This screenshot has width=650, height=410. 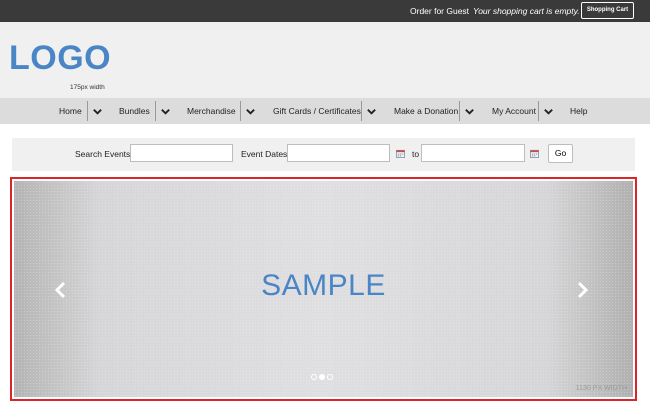 What do you see at coordinates (582, 290) in the screenshot?
I see `chevron-right-icon` at bounding box center [582, 290].